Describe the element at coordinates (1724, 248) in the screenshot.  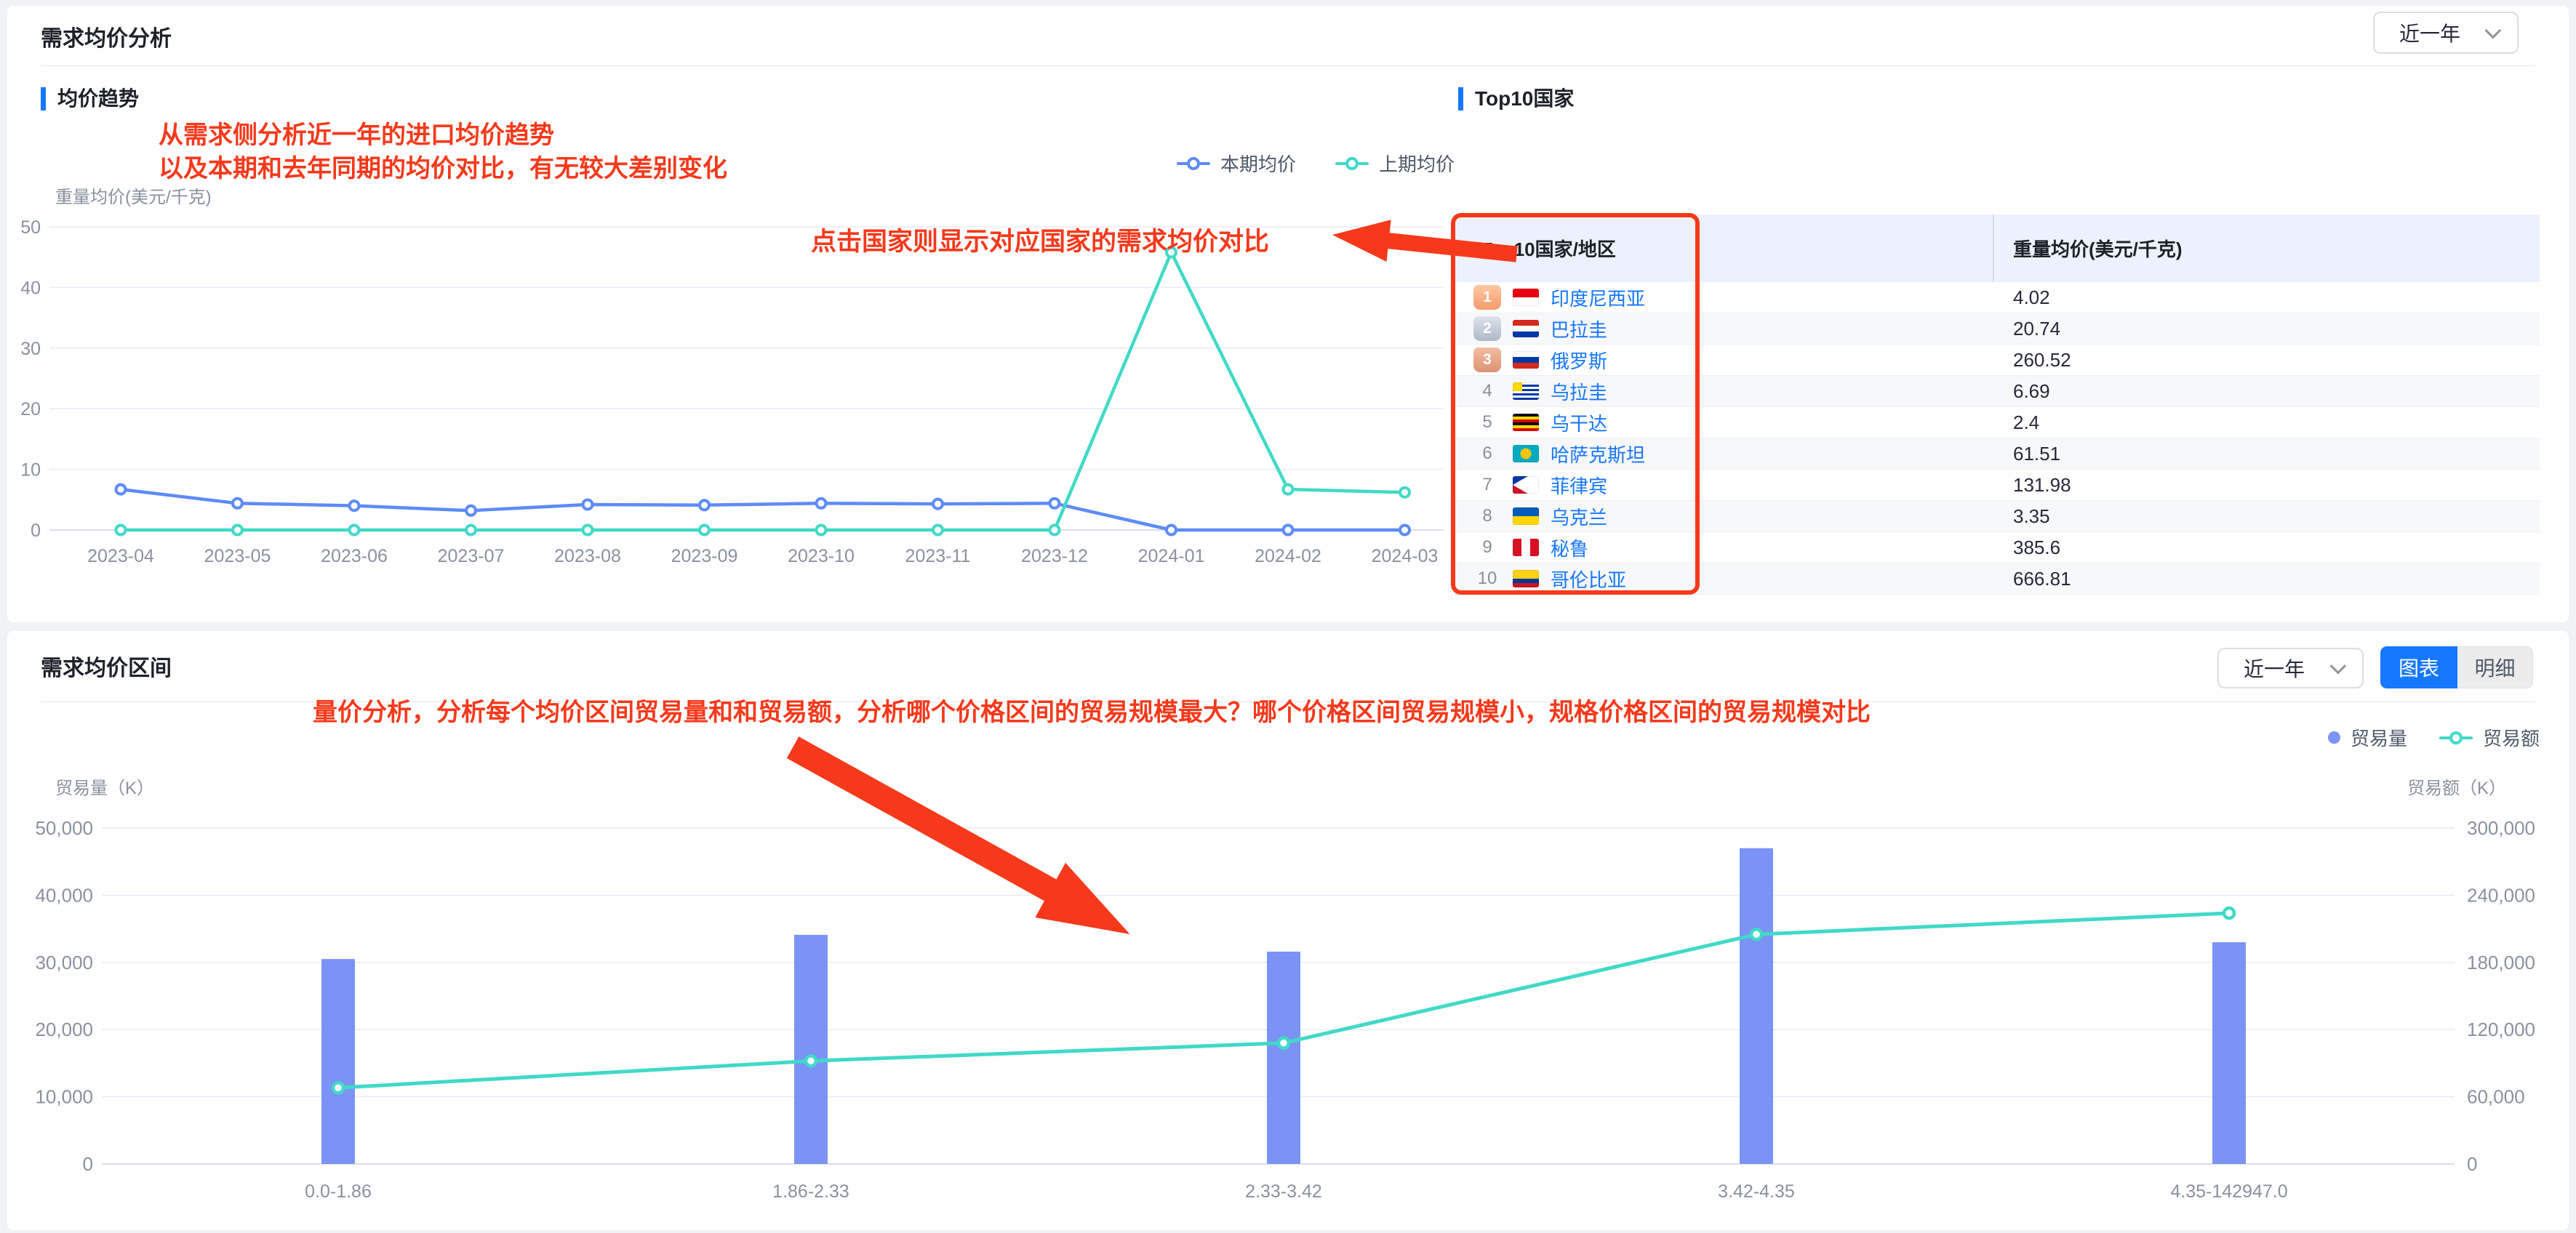
I see `column-header-country: Top10国家/地区` at that location.